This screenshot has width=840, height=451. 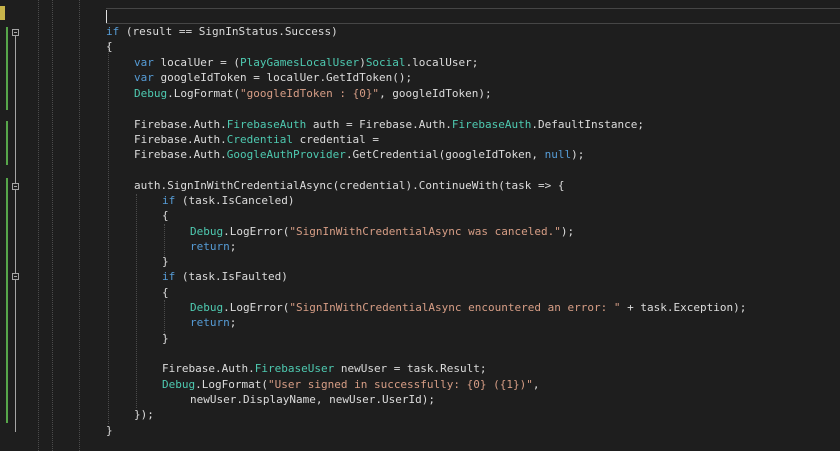 What do you see at coordinates (235, 200) in the screenshot?
I see `code-text: (task.IsCanceled)` at bounding box center [235, 200].